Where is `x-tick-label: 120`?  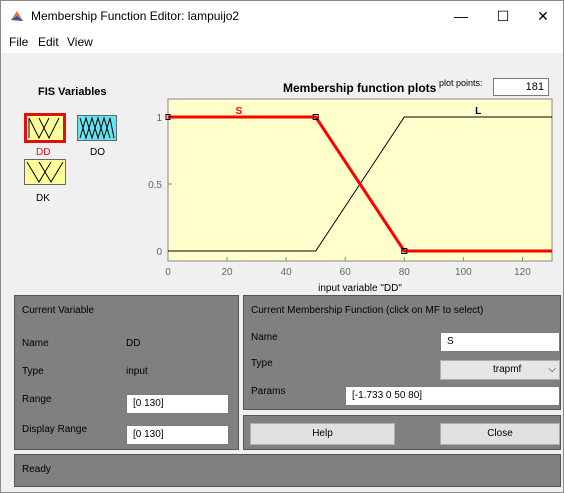 x-tick-label: 120 is located at coordinates (522, 272).